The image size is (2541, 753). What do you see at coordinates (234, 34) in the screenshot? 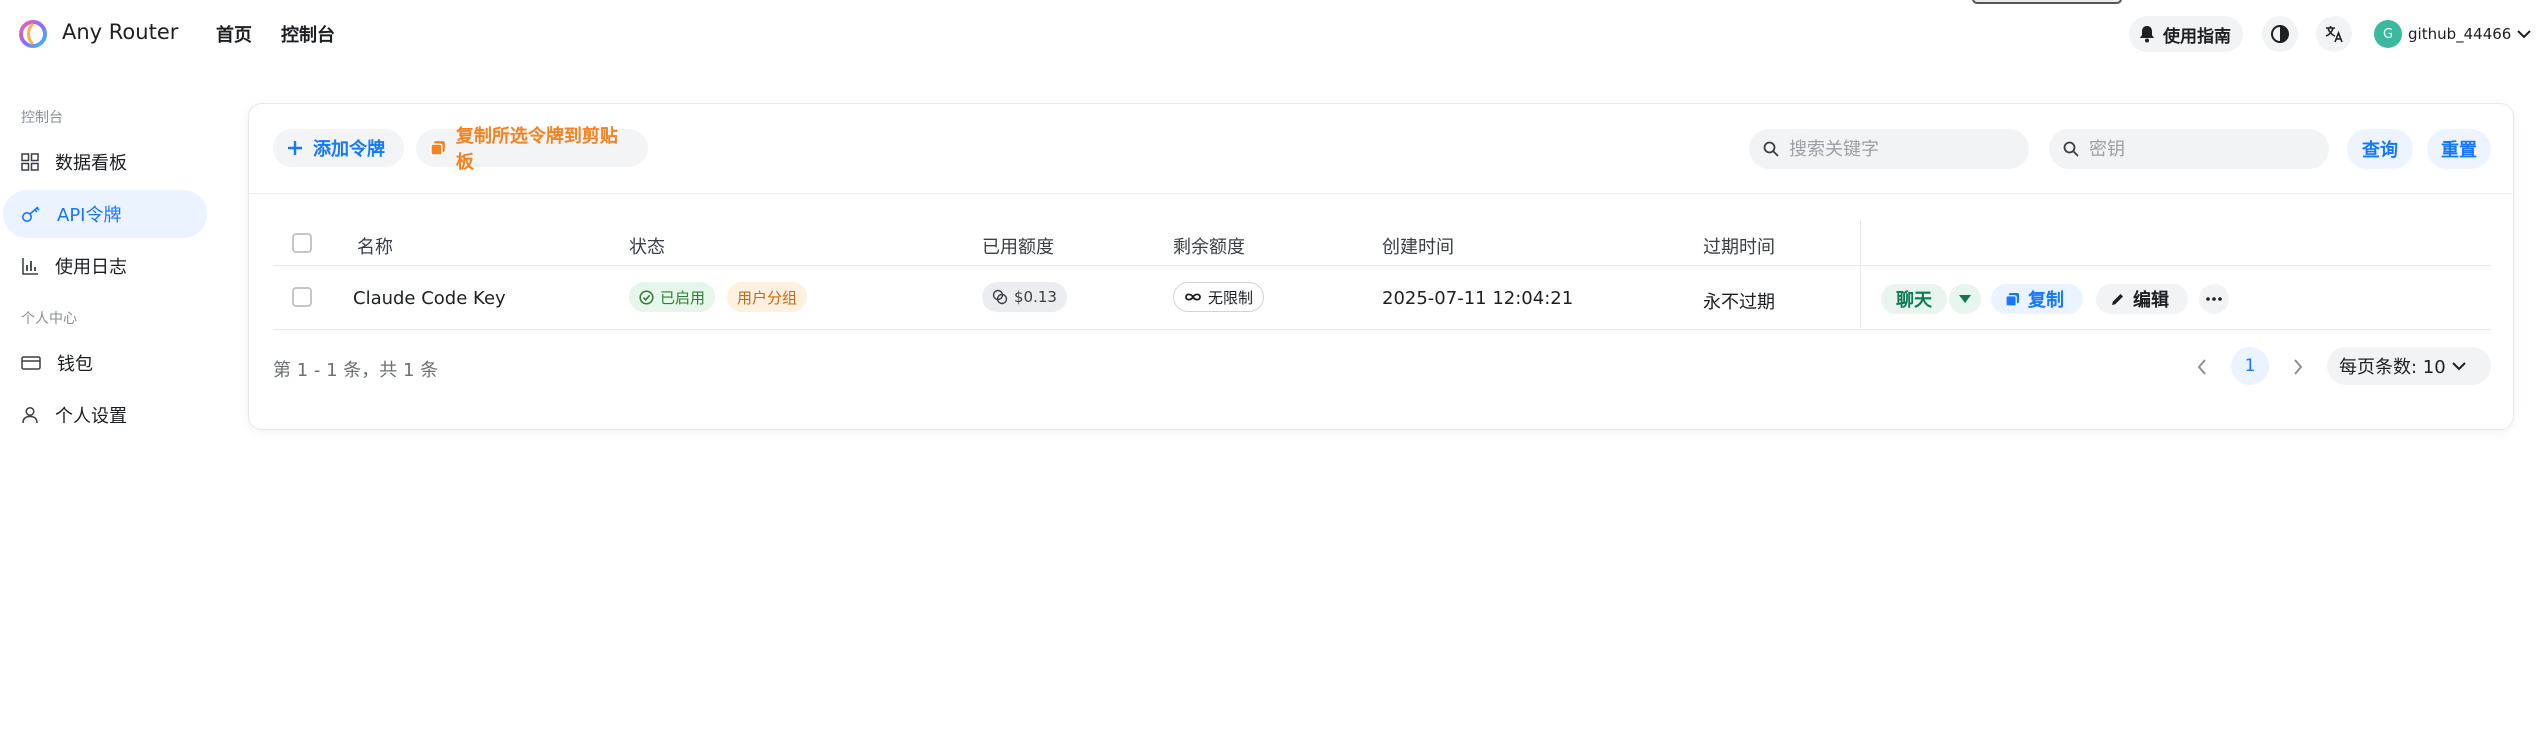
I see `nav-home: 首页` at bounding box center [234, 34].